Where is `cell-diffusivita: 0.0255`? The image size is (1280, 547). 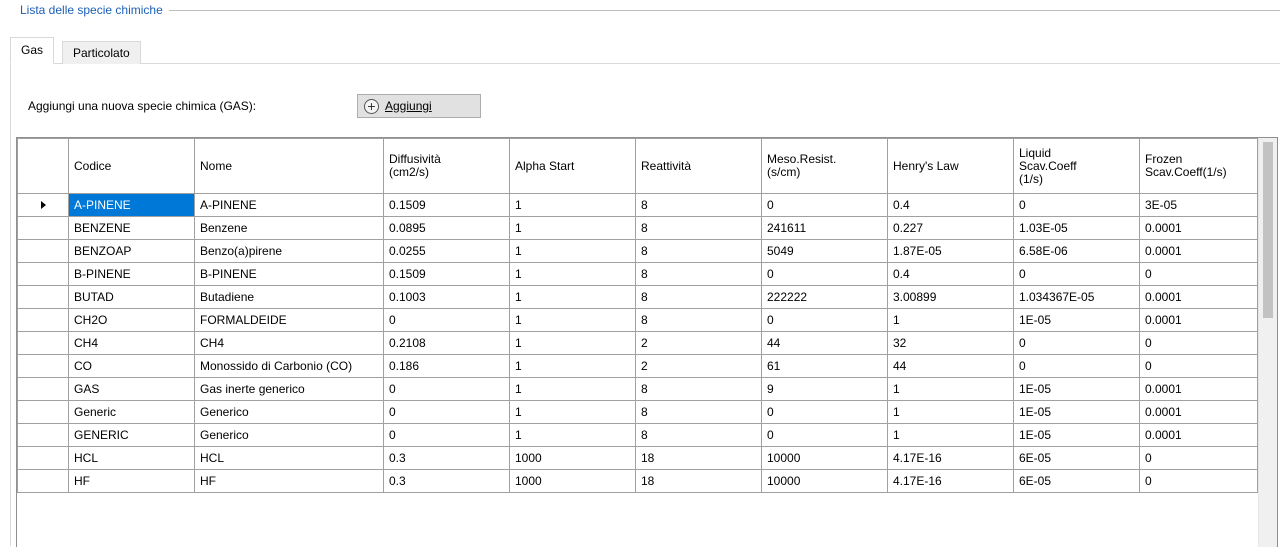 cell-diffusivita: 0.0255 is located at coordinates (446, 251).